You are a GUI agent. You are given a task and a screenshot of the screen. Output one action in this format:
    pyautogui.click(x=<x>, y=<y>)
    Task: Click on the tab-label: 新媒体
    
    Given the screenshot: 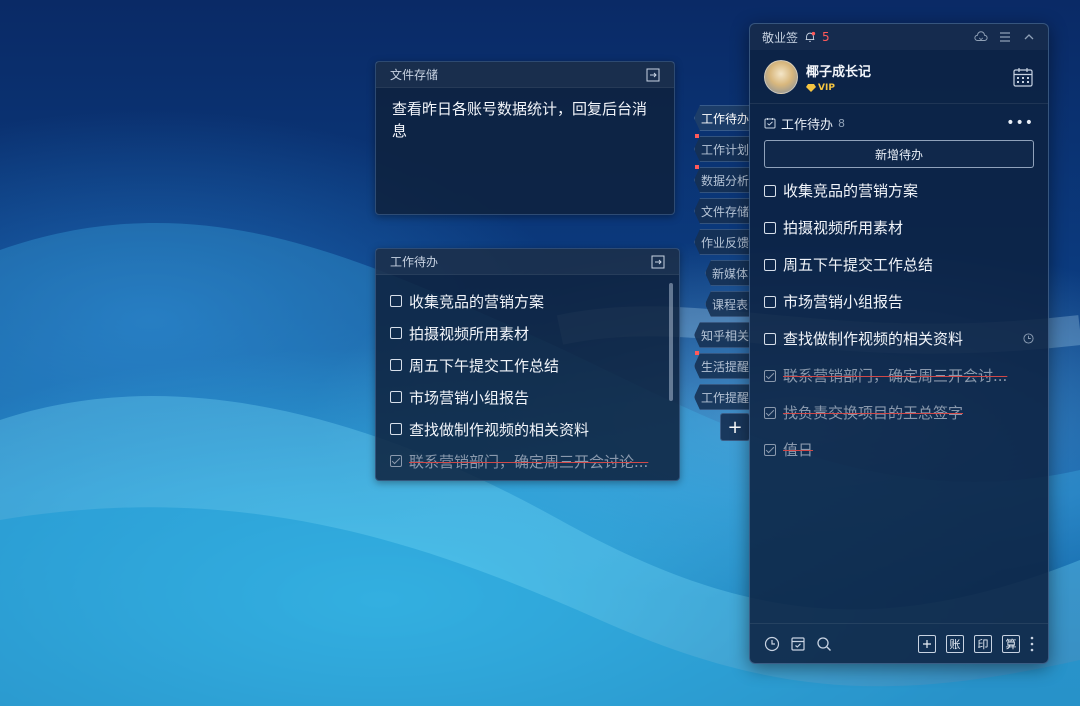 What is the action you would take?
    pyautogui.click(x=730, y=273)
    